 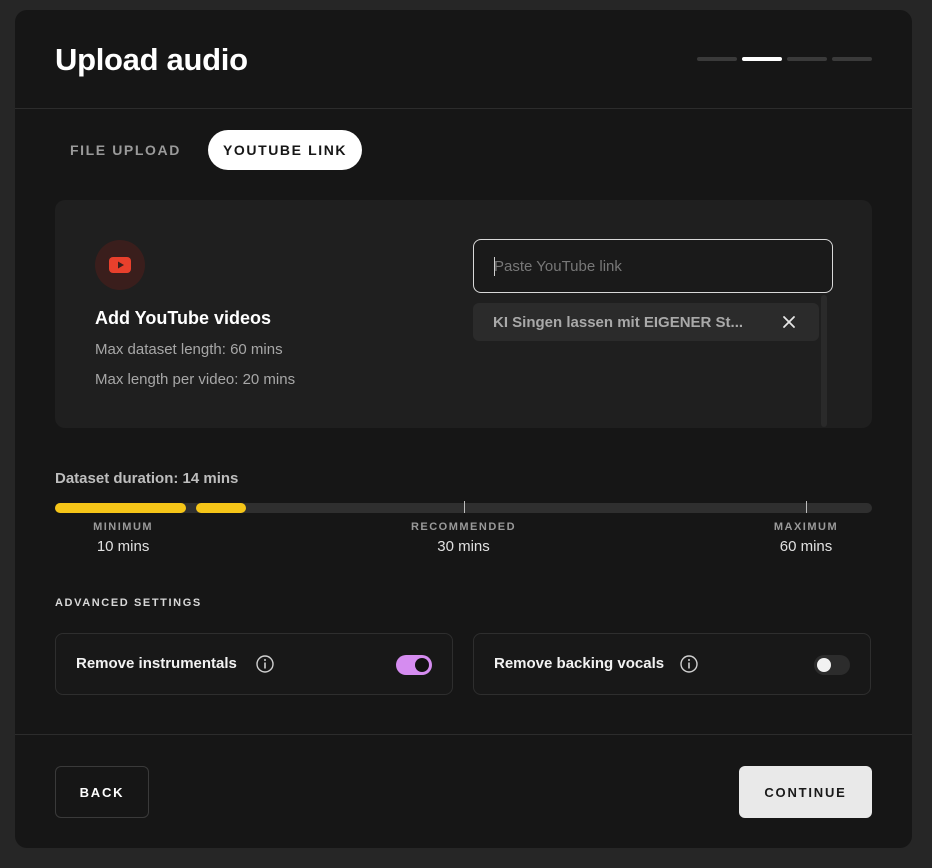 I want to click on dataset-duration-bar, so click(x=463, y=507).